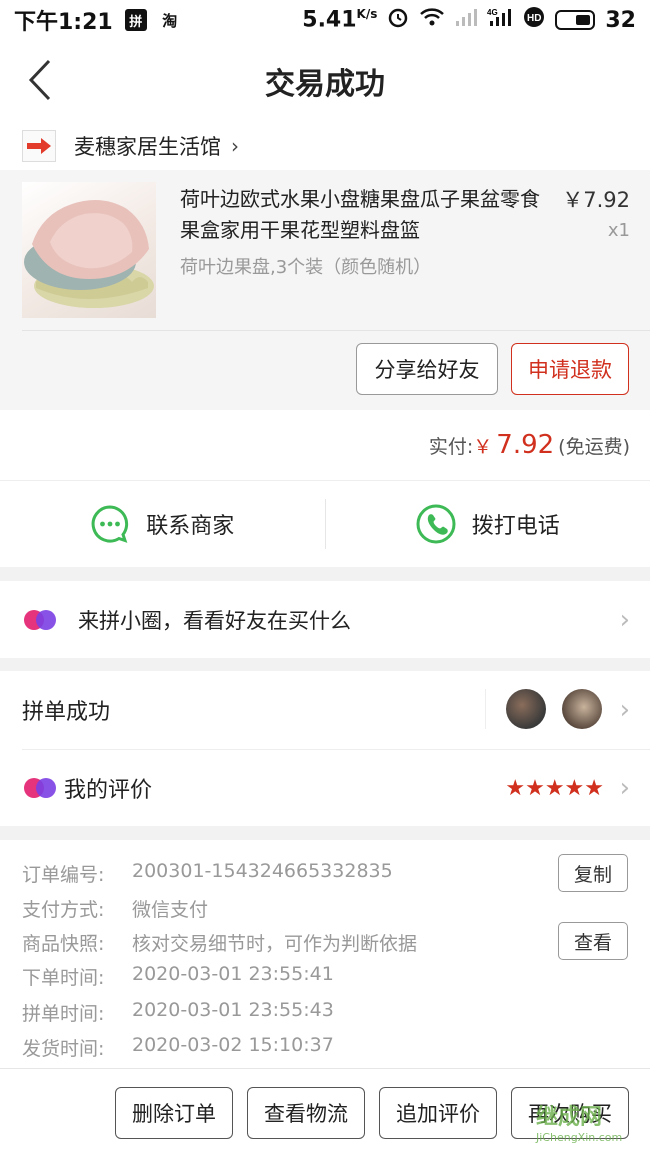 This screenshot has height=1155, width=650. I want to click on shop-name: 麦穗家居生活馆, so click(147, 147).